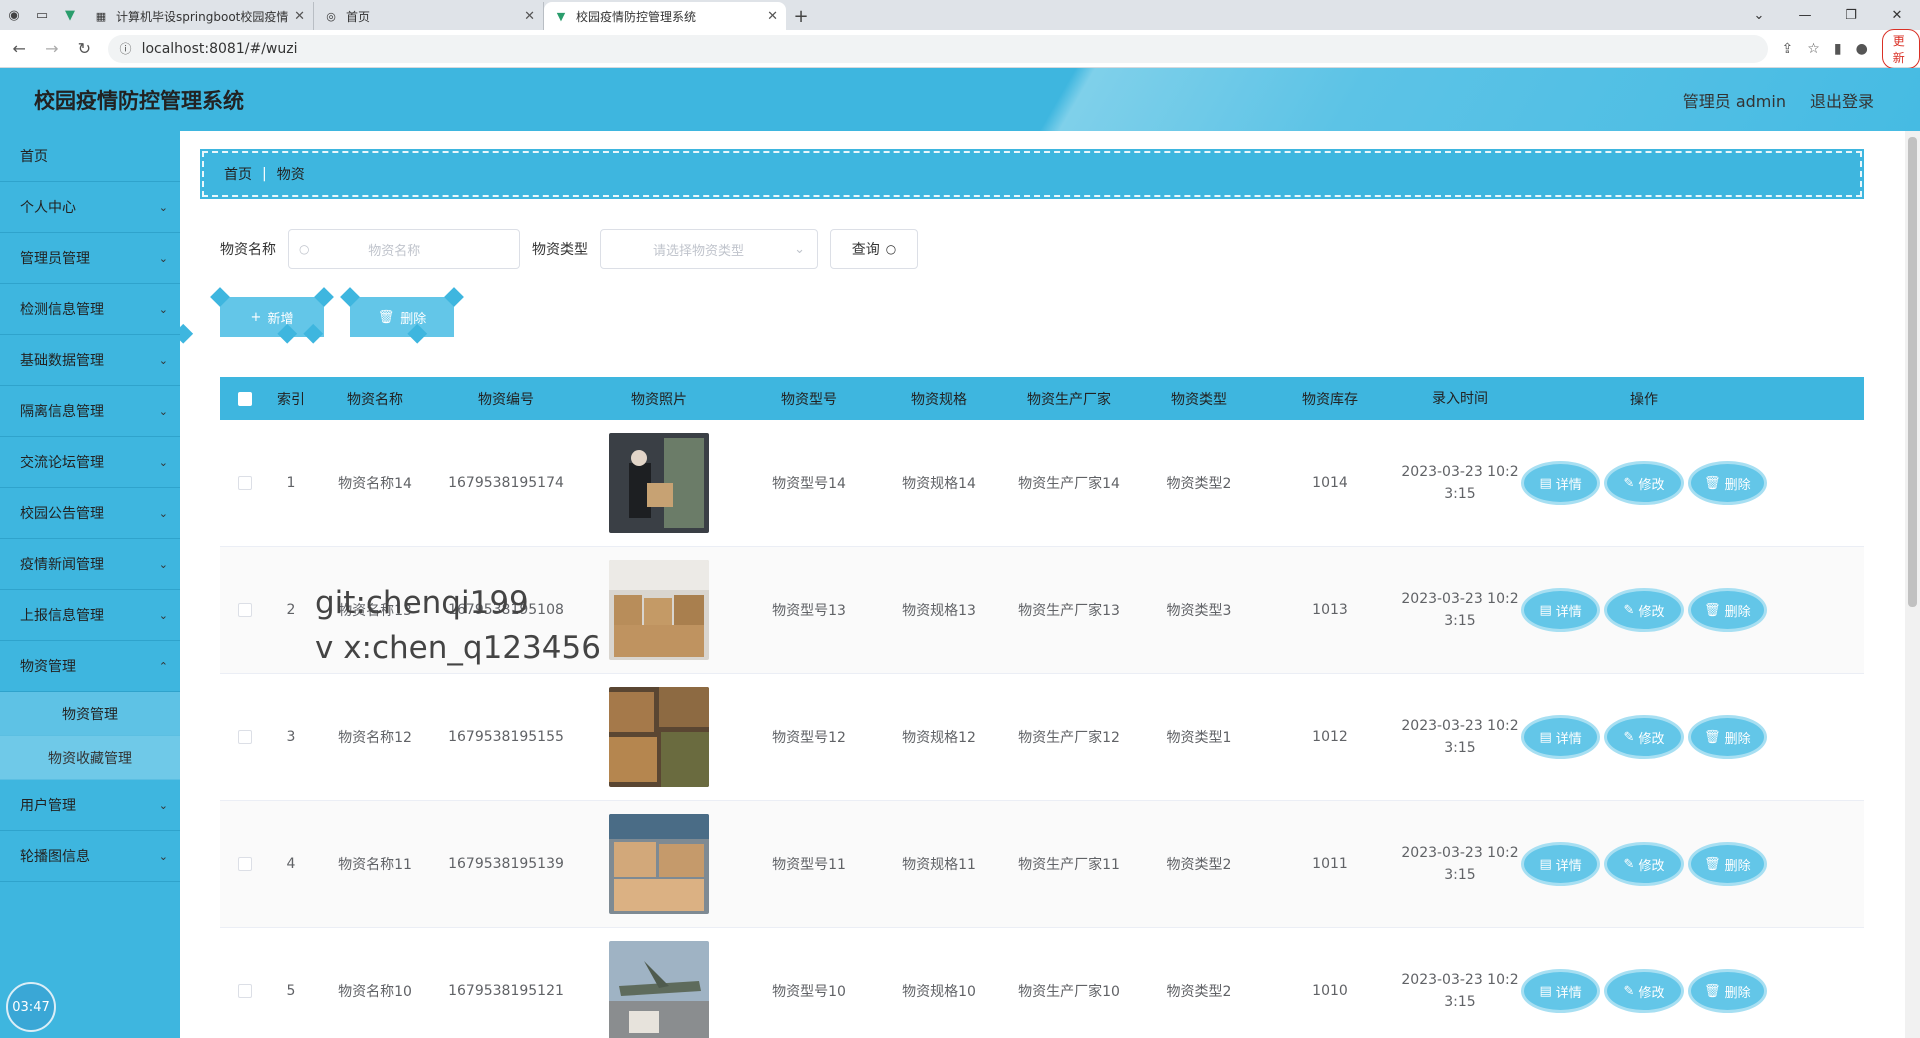 This screenshot has width=1920, height=1038. Describe the element at coordinates (1842, 100) in the screenshot. I see `logout-link: 退出登录` at that location.